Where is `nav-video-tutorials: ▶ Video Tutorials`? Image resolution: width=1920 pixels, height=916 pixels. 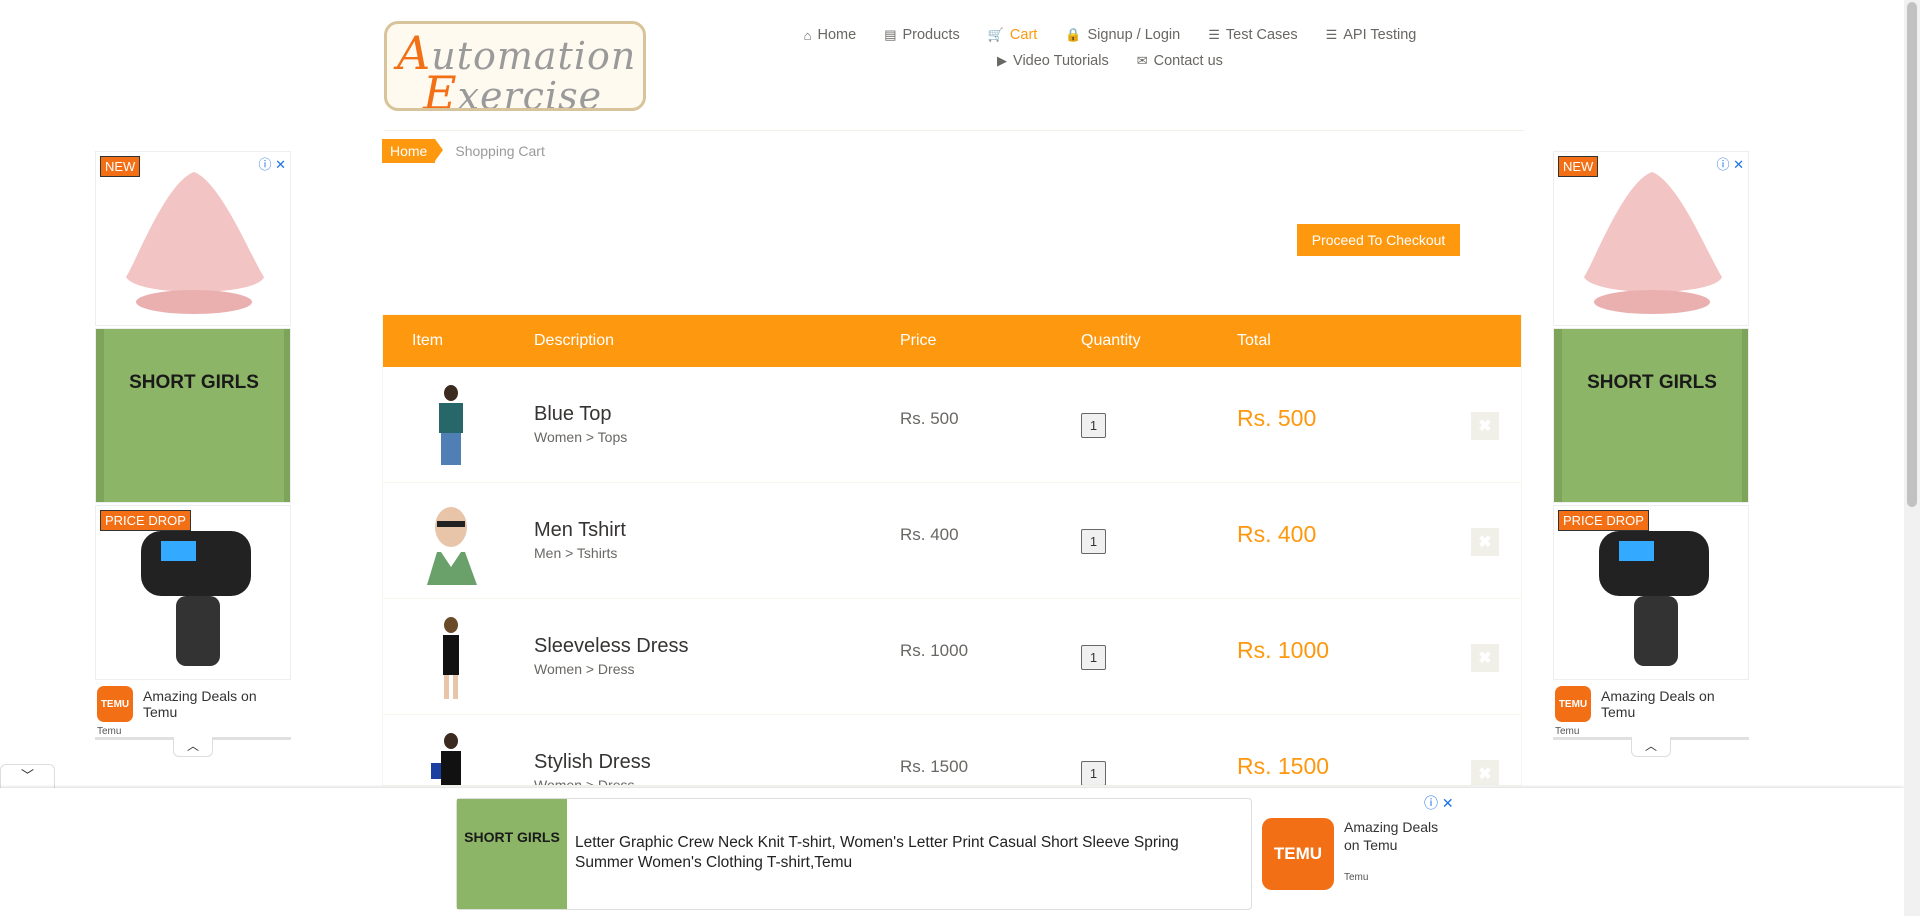
nav-video-tutorials: ▶ Video Tutorials is located at coordinates (1053, 61).